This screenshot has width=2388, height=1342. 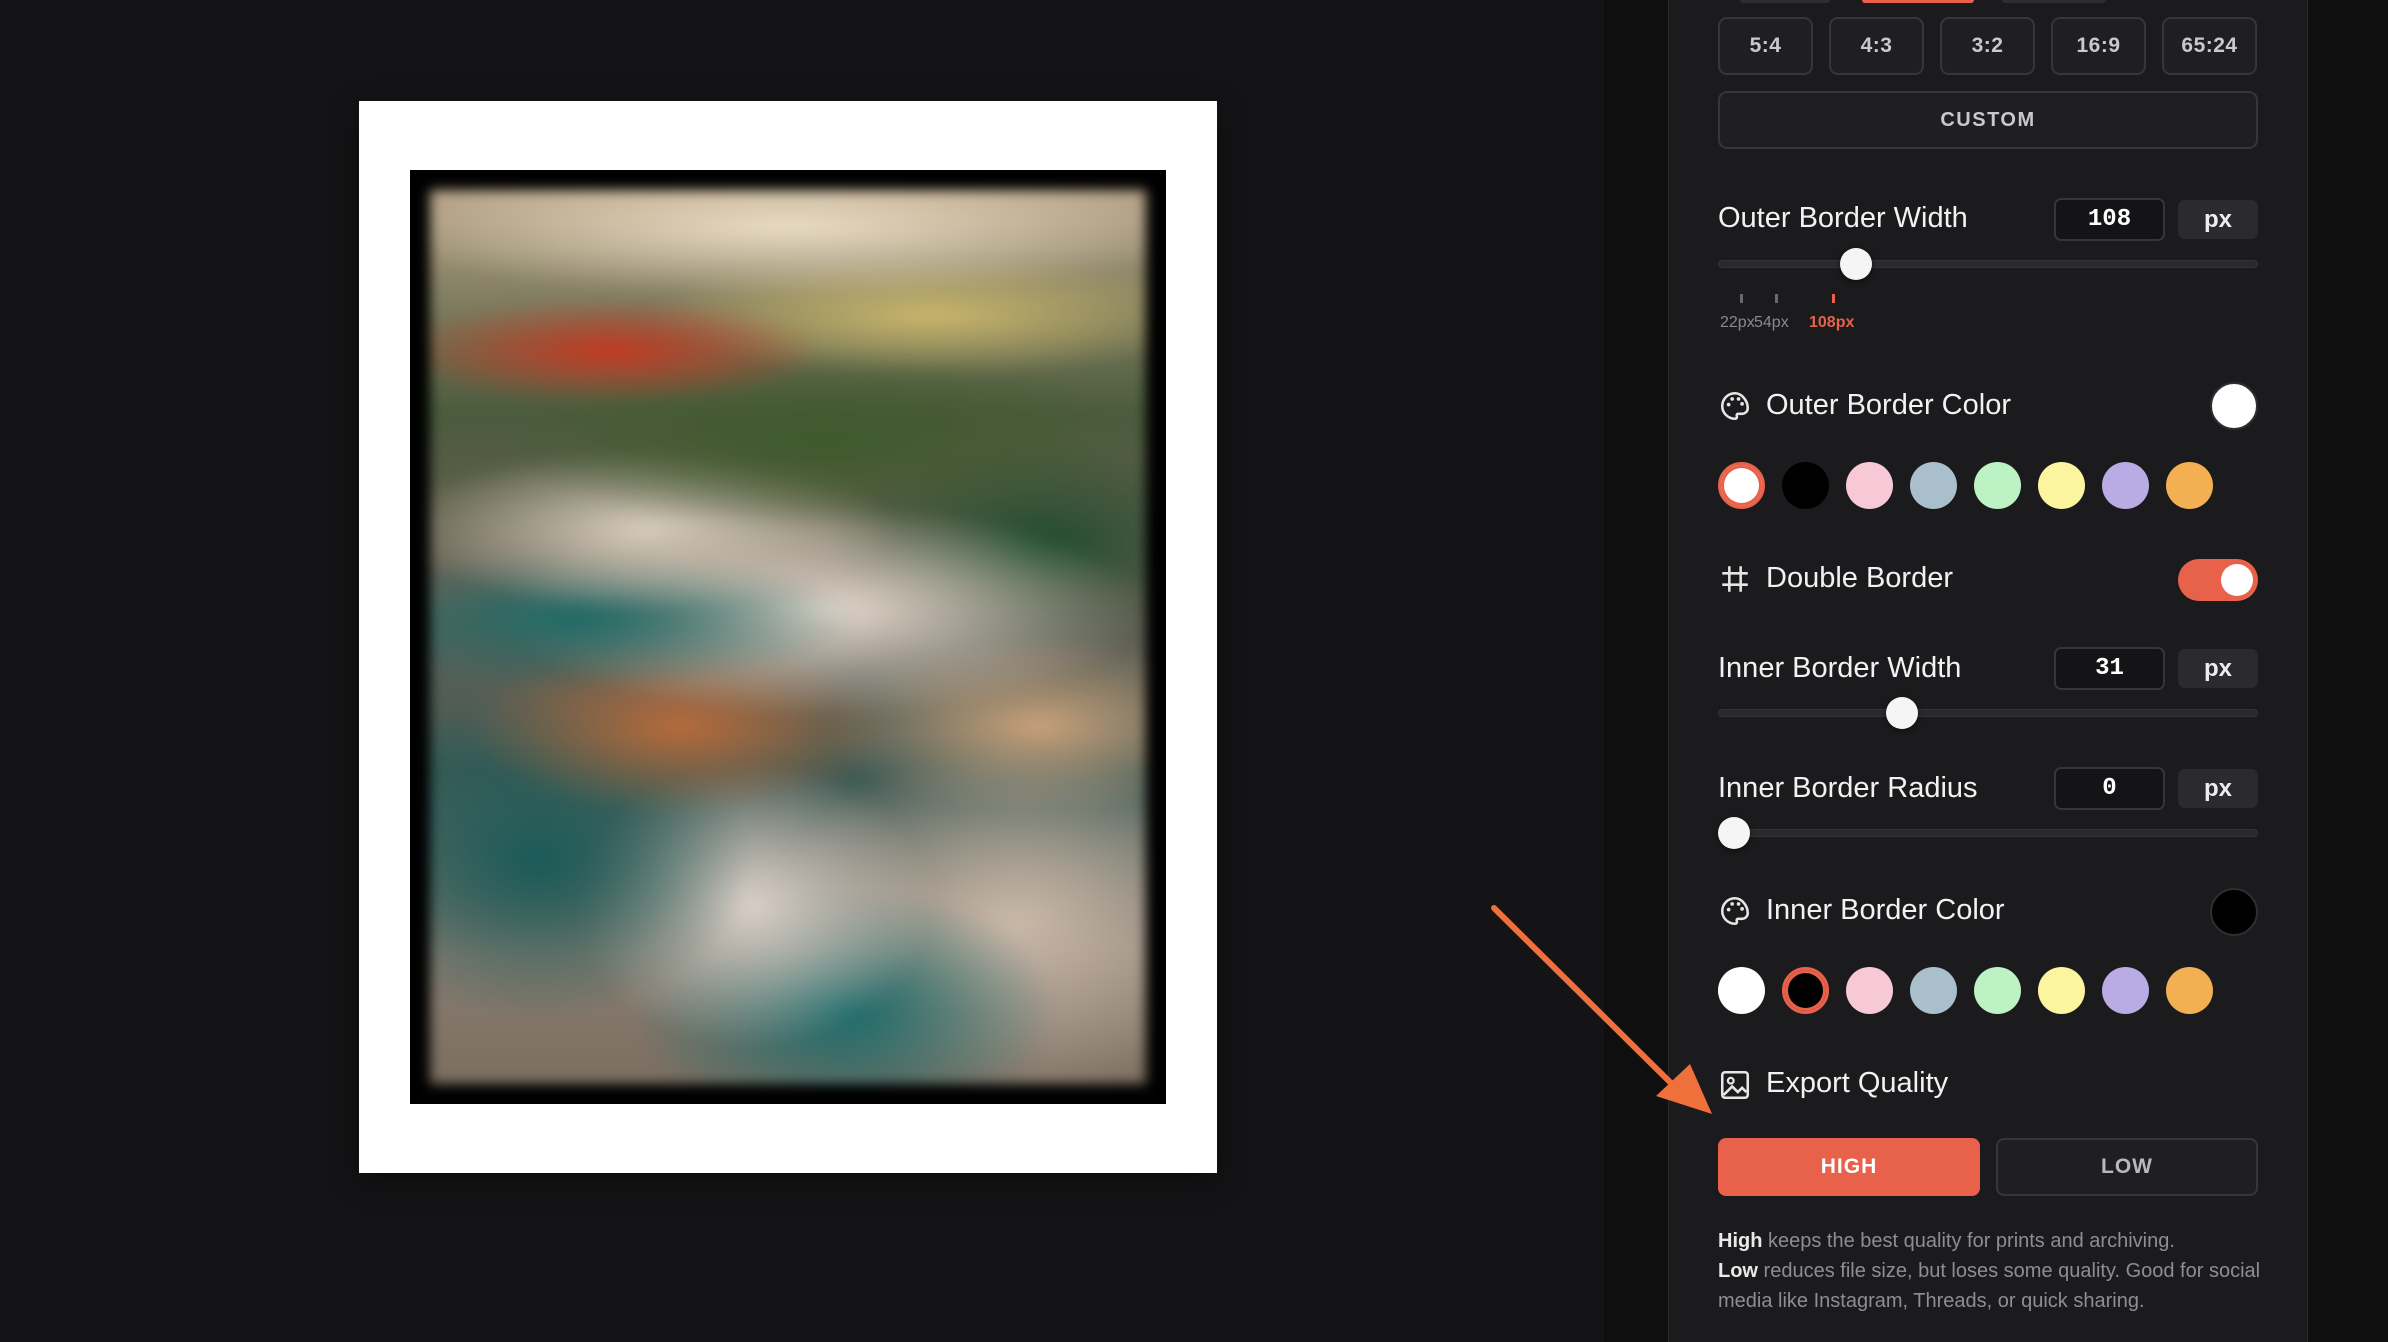 I want to click on ratio-button-16-9: 16:9, so click(x=2098, y=46).